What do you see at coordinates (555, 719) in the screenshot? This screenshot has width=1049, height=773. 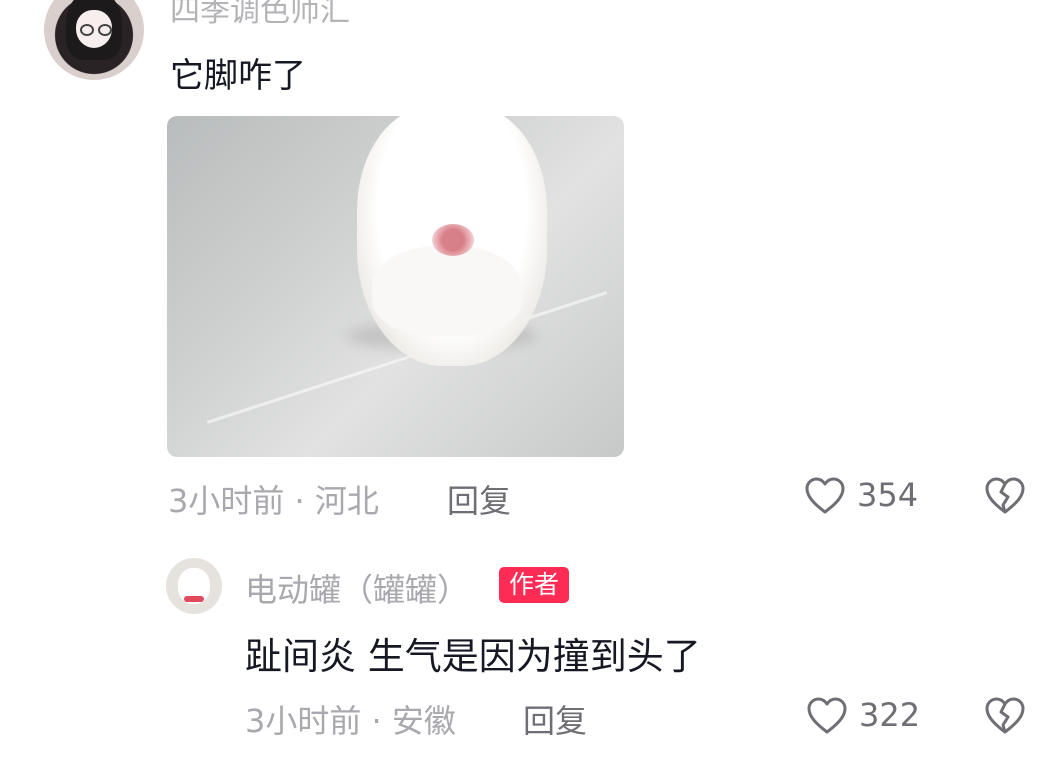 I see `reply-reply-button: 回复` at bounding box center [555, 719].